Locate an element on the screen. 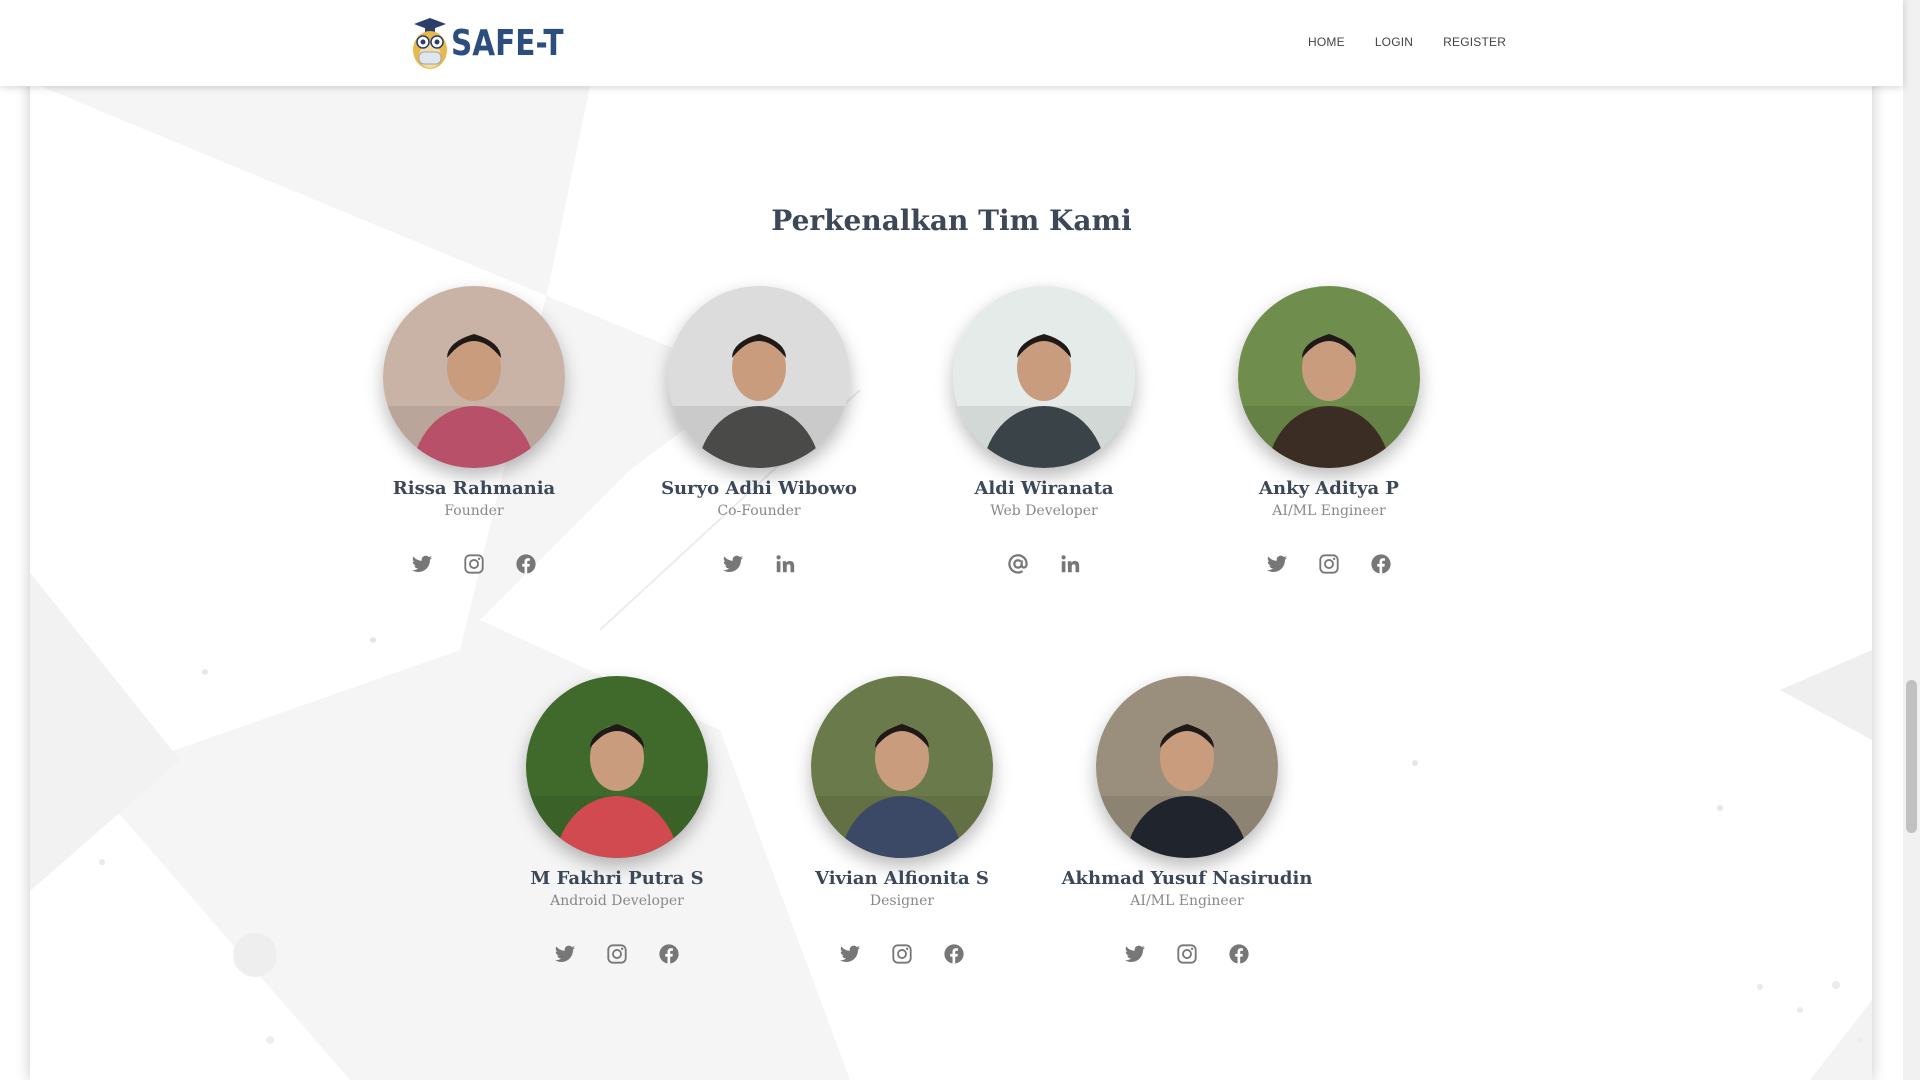 The height and width of the screenshot is (1080, 1920). scrollbar-thumb is located at coordinates (1911, 756).